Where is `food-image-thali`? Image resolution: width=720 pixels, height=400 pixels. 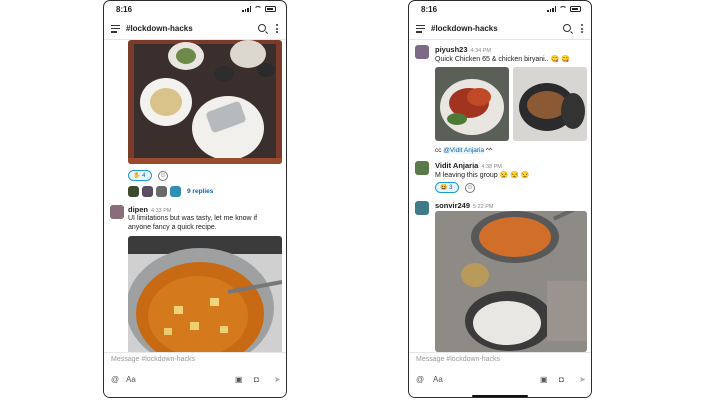 food-image-thali is located at coordinates (205, 102).